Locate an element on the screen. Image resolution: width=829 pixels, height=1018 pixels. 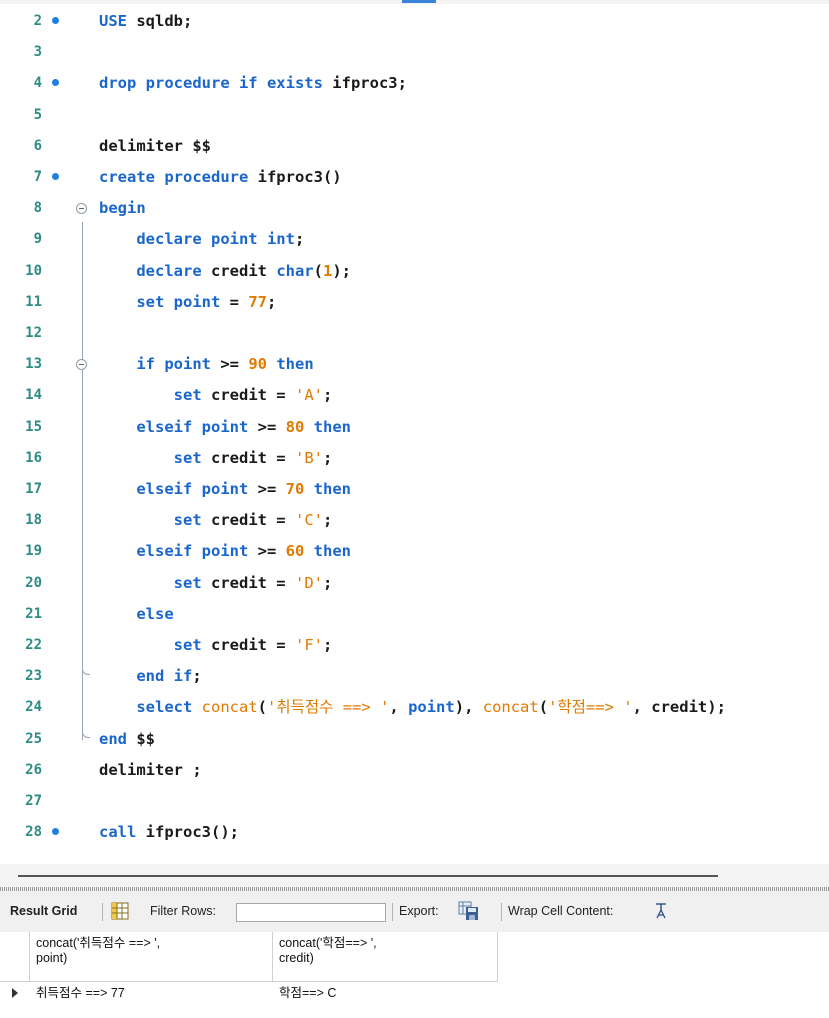
tab-indicator is located at coordinates (419, 1).